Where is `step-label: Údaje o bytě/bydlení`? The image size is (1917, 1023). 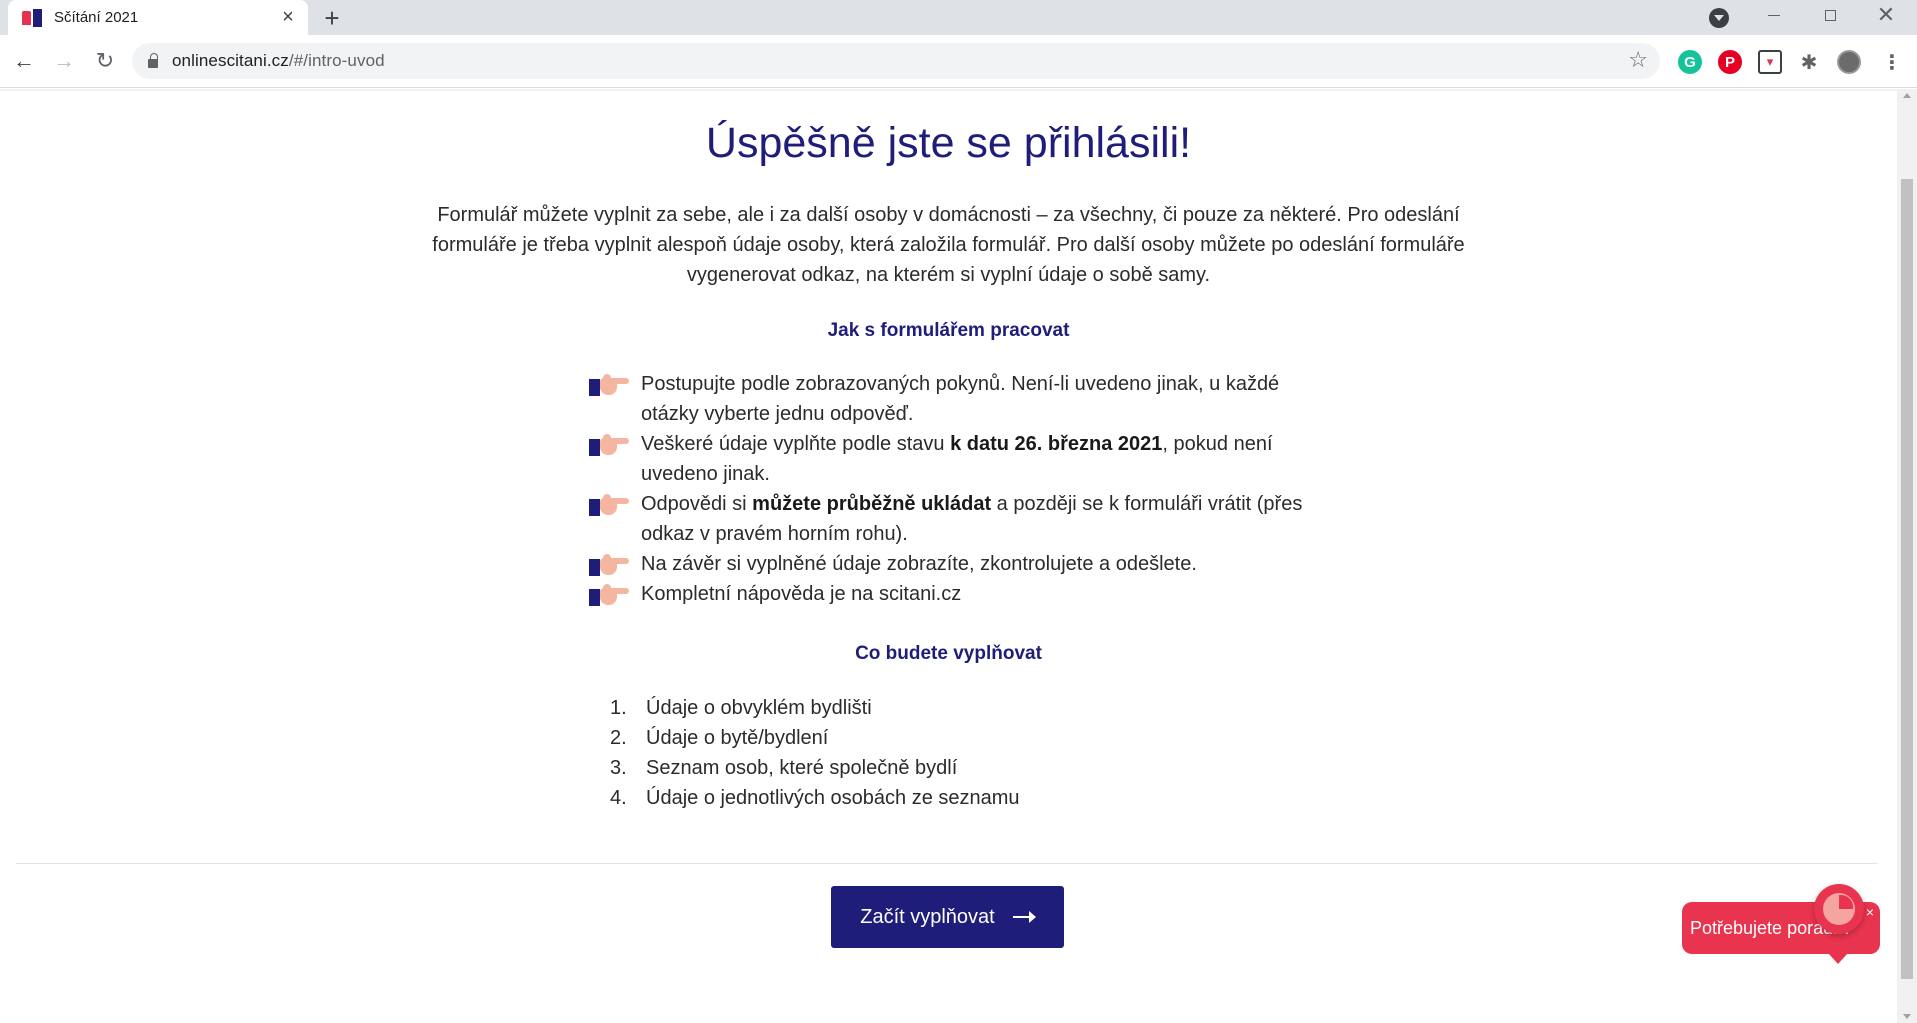 step-label: Údaje o bytě/bydlení is located at coordinates (737, 738).